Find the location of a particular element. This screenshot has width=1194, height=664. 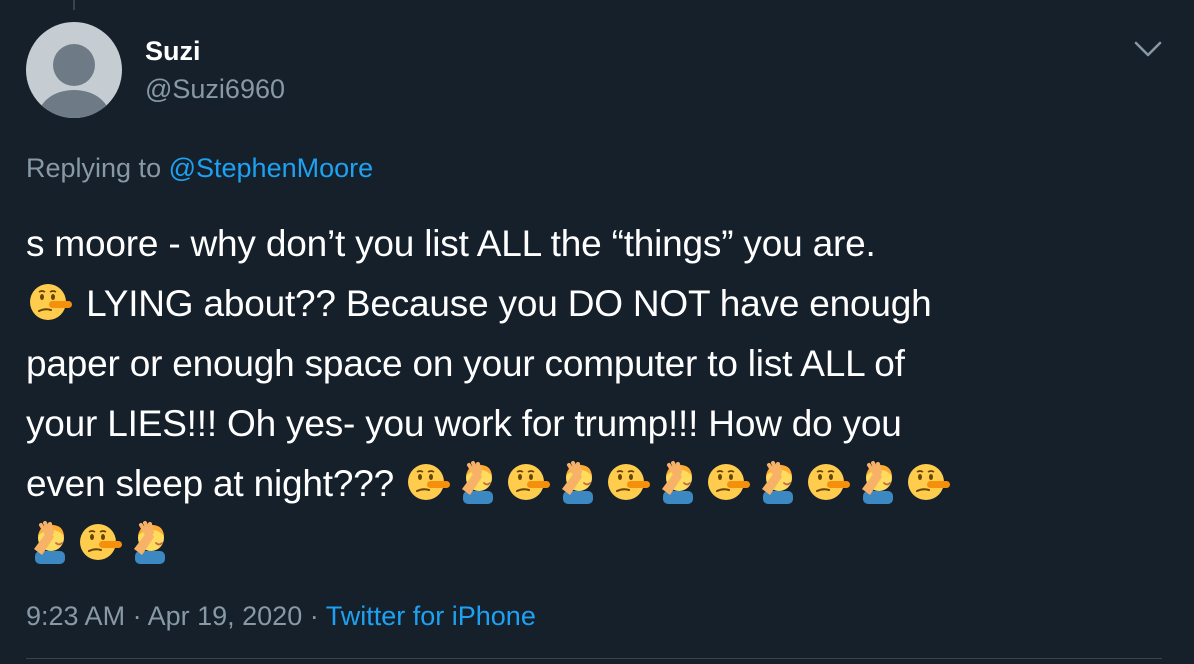

default-avatar-head-shape is located at coordinates (74, 65).